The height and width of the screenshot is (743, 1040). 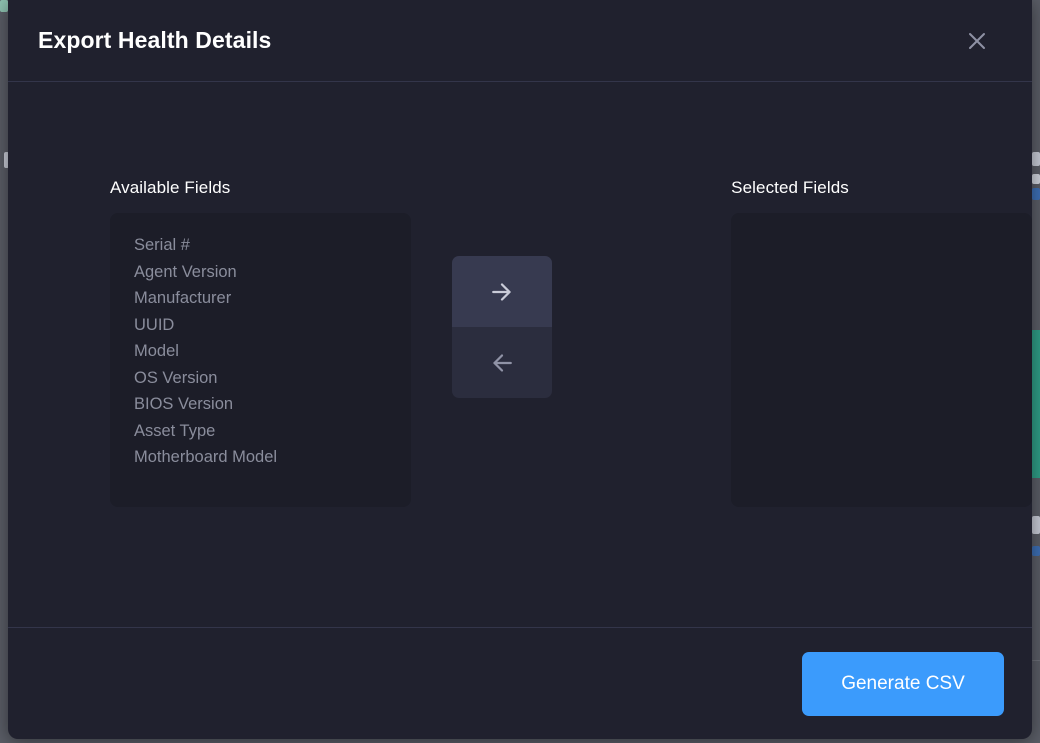 What do you see at coordinates (272, 351) in the screenshot?
I see `field-item: Model` at bounding box center [272, 351].